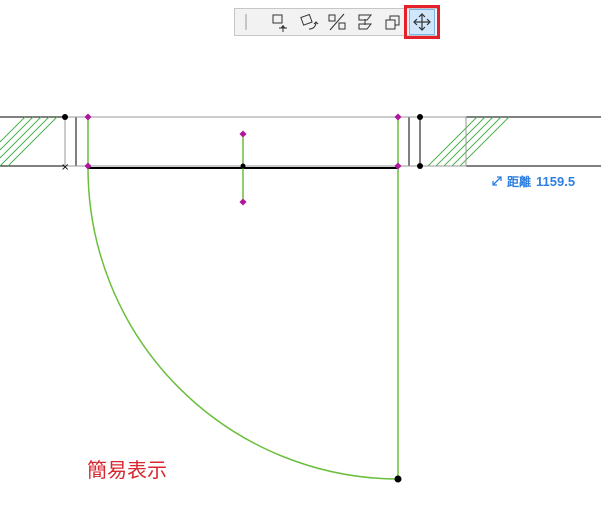 This screenshot has width=601, height=519. I want to click on separator-icon, so click(246, 22).